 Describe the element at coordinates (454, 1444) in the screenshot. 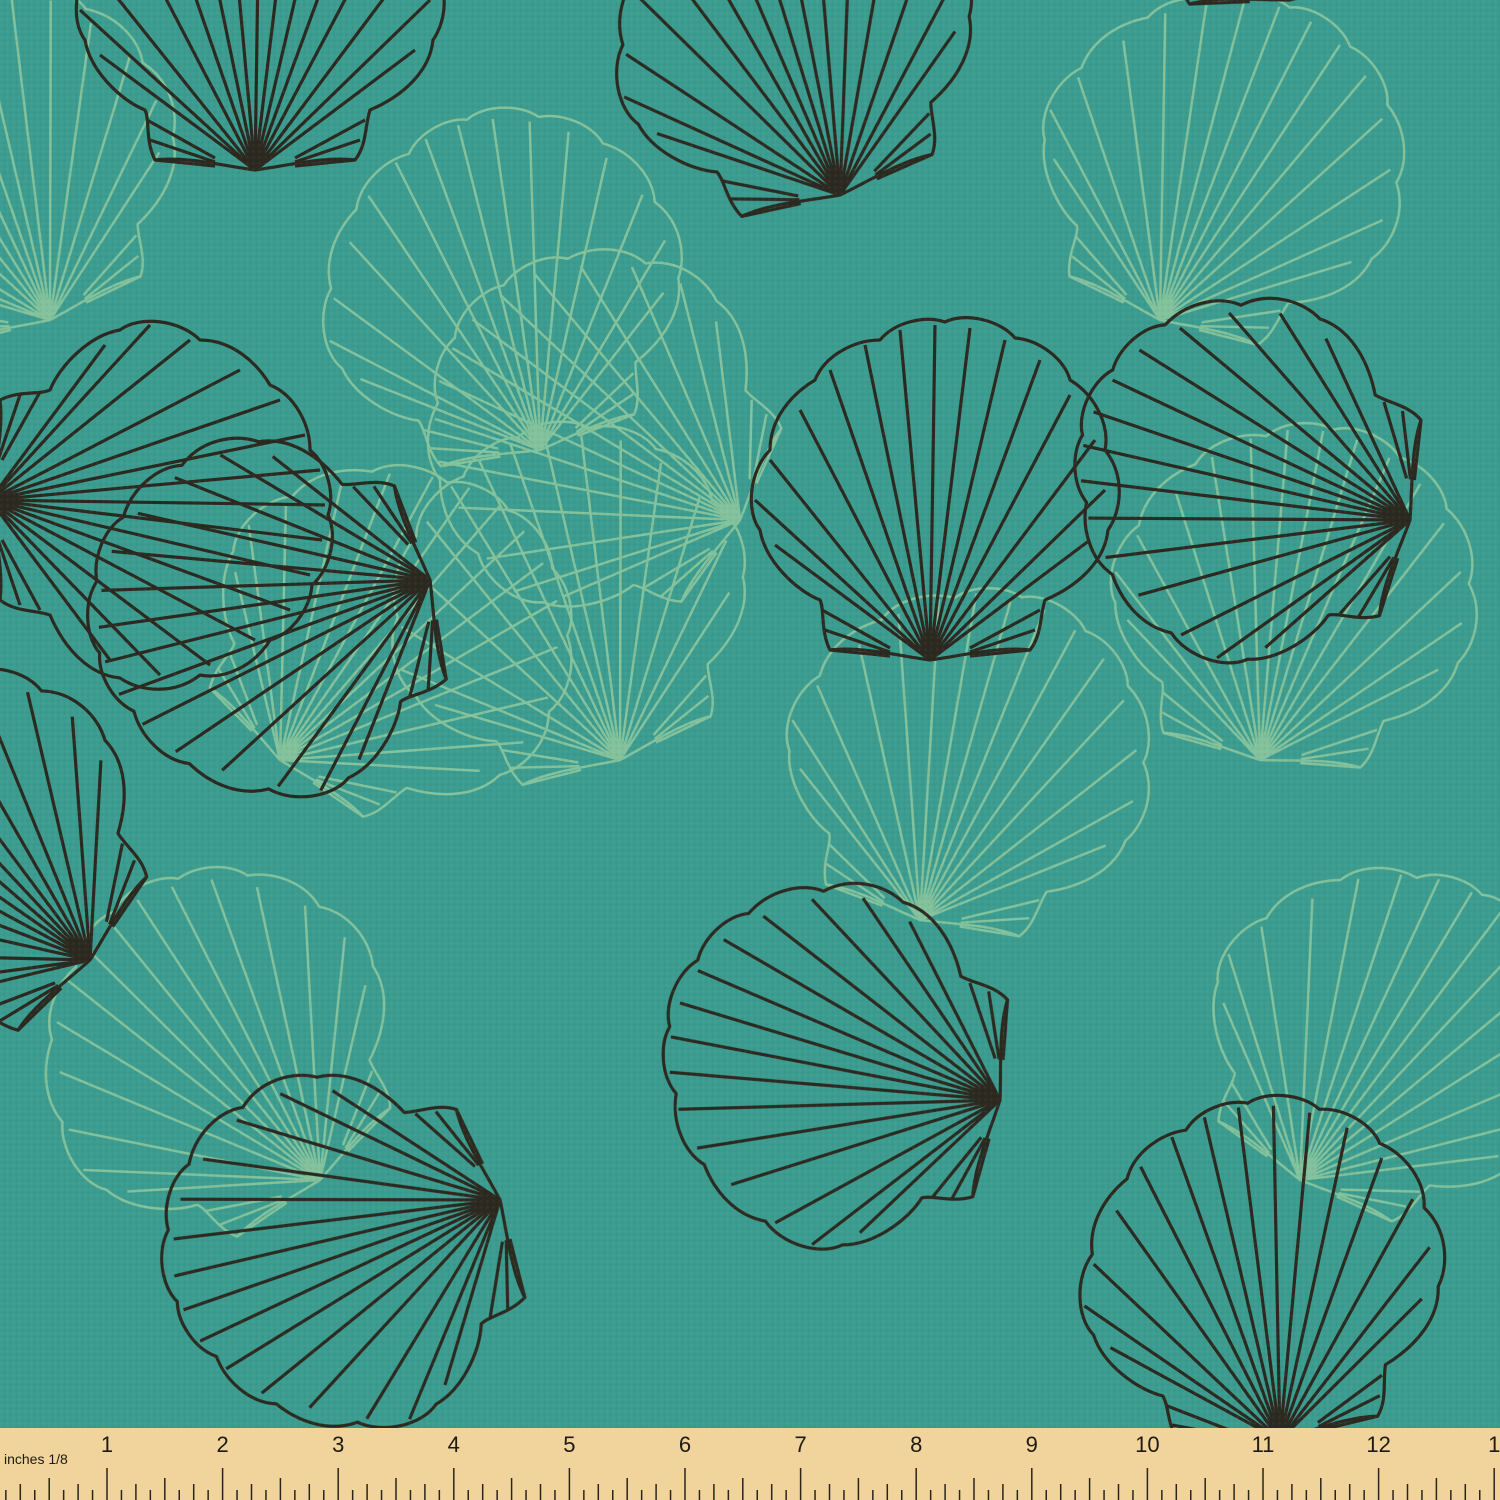

I see `ruler-number: 4` at that location.